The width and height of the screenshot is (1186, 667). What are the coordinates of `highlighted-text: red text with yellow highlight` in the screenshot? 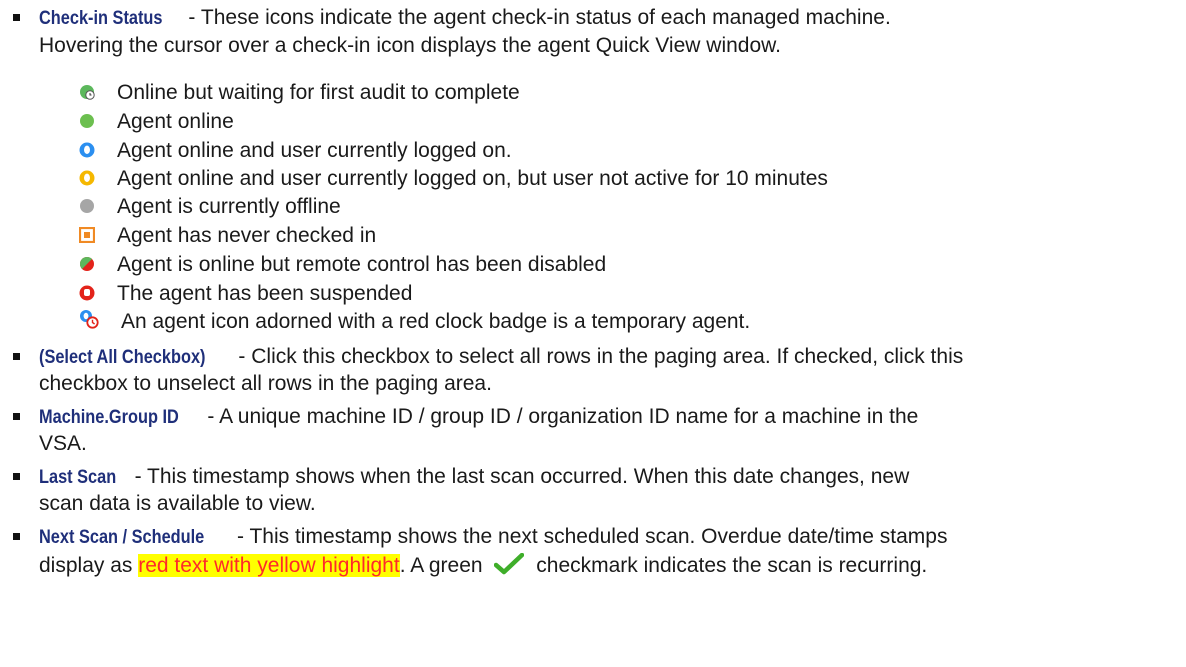 It's located at (269, 565).